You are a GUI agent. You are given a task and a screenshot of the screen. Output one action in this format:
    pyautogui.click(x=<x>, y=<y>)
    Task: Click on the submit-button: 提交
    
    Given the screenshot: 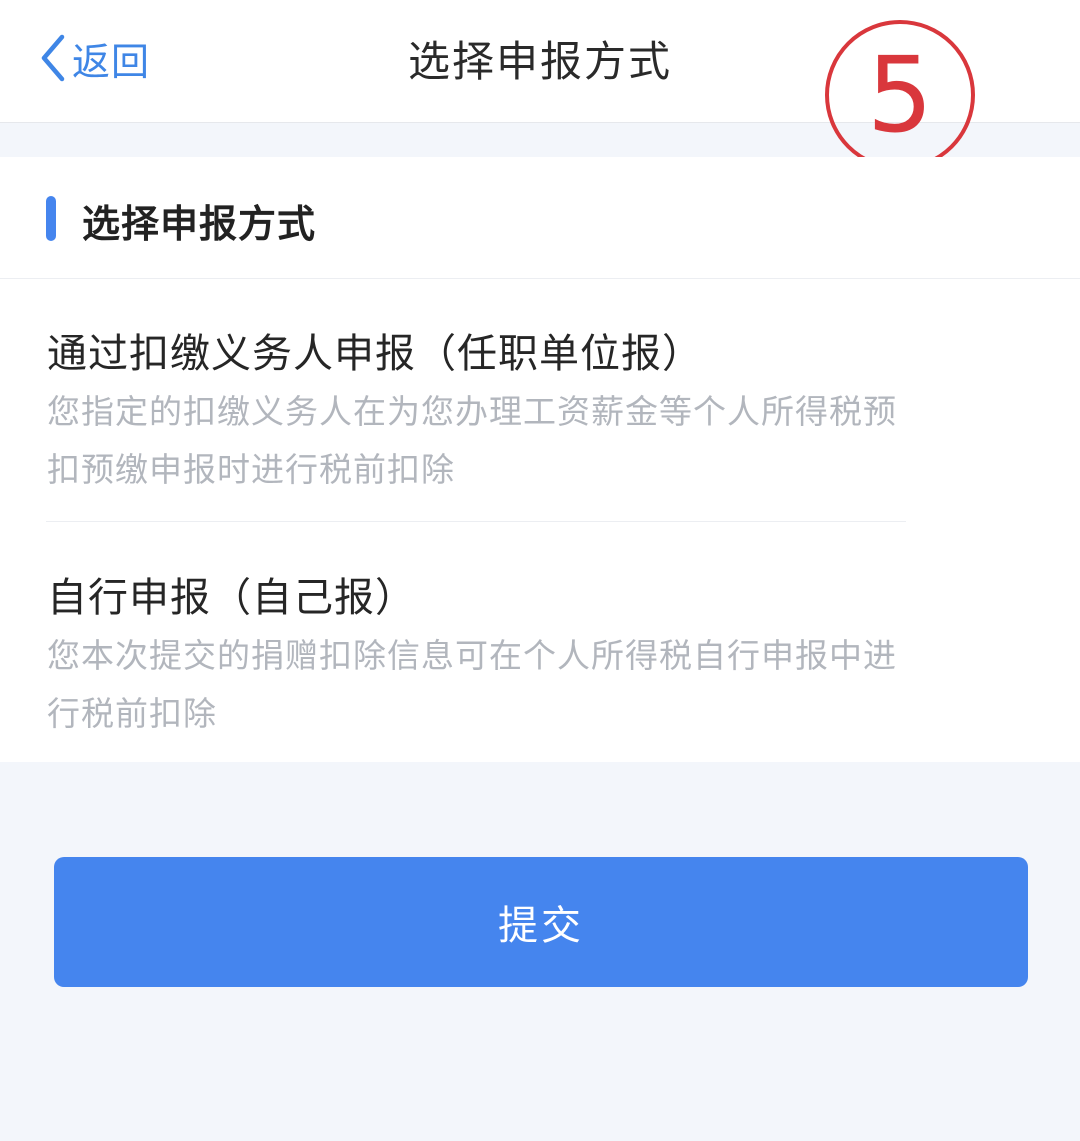 What is the action you would take?
    pyautogui.click(x=541, y=922)
    